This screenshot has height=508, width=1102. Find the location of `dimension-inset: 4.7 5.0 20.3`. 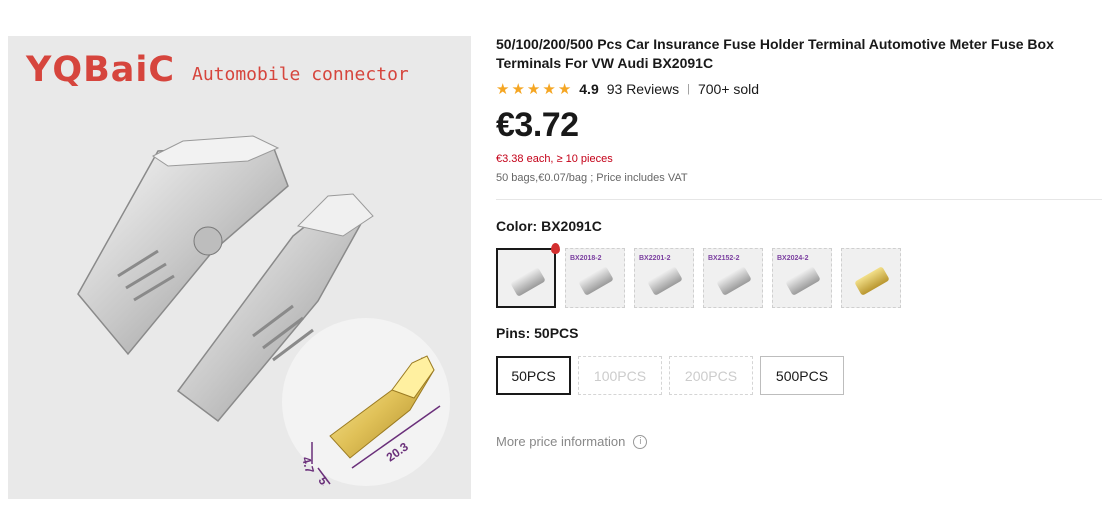

dimension-inset: 4.7 5.0 20.3 is located at coordinates (366, 407).